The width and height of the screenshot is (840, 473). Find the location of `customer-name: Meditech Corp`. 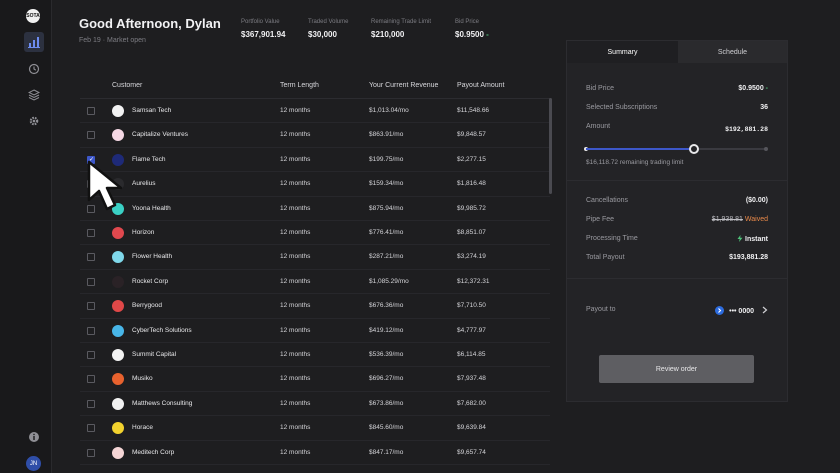

customer-name: Meditech Corp is located at coordinates (153, 452).